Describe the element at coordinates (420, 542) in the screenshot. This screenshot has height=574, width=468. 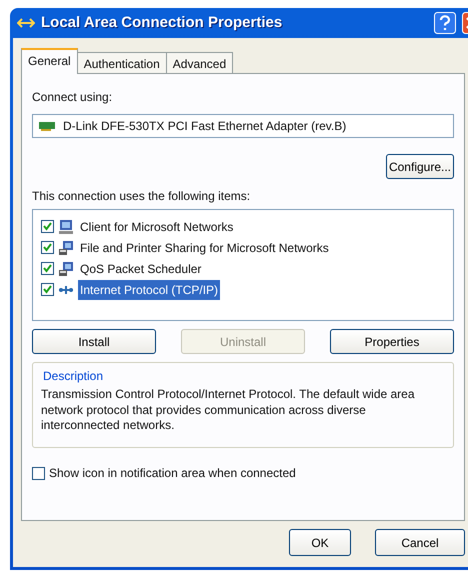
I see `cancel-button: Cancel` at that location.